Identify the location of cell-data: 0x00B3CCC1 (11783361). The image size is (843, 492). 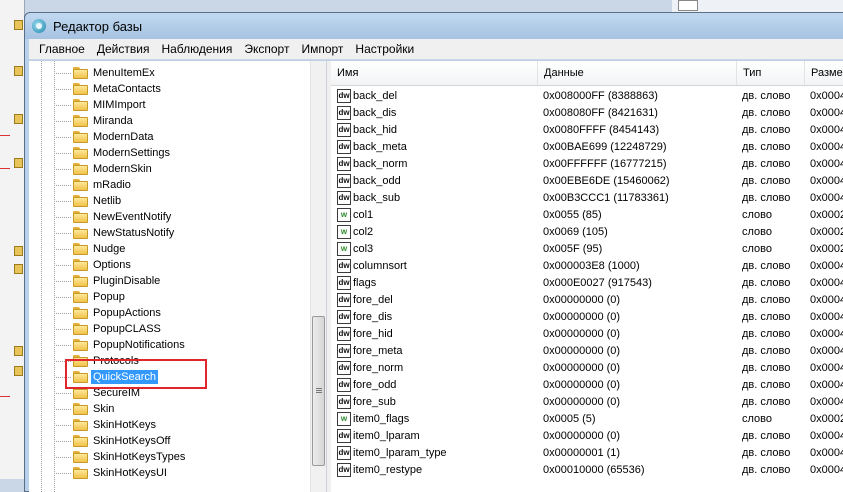
(606, 198).